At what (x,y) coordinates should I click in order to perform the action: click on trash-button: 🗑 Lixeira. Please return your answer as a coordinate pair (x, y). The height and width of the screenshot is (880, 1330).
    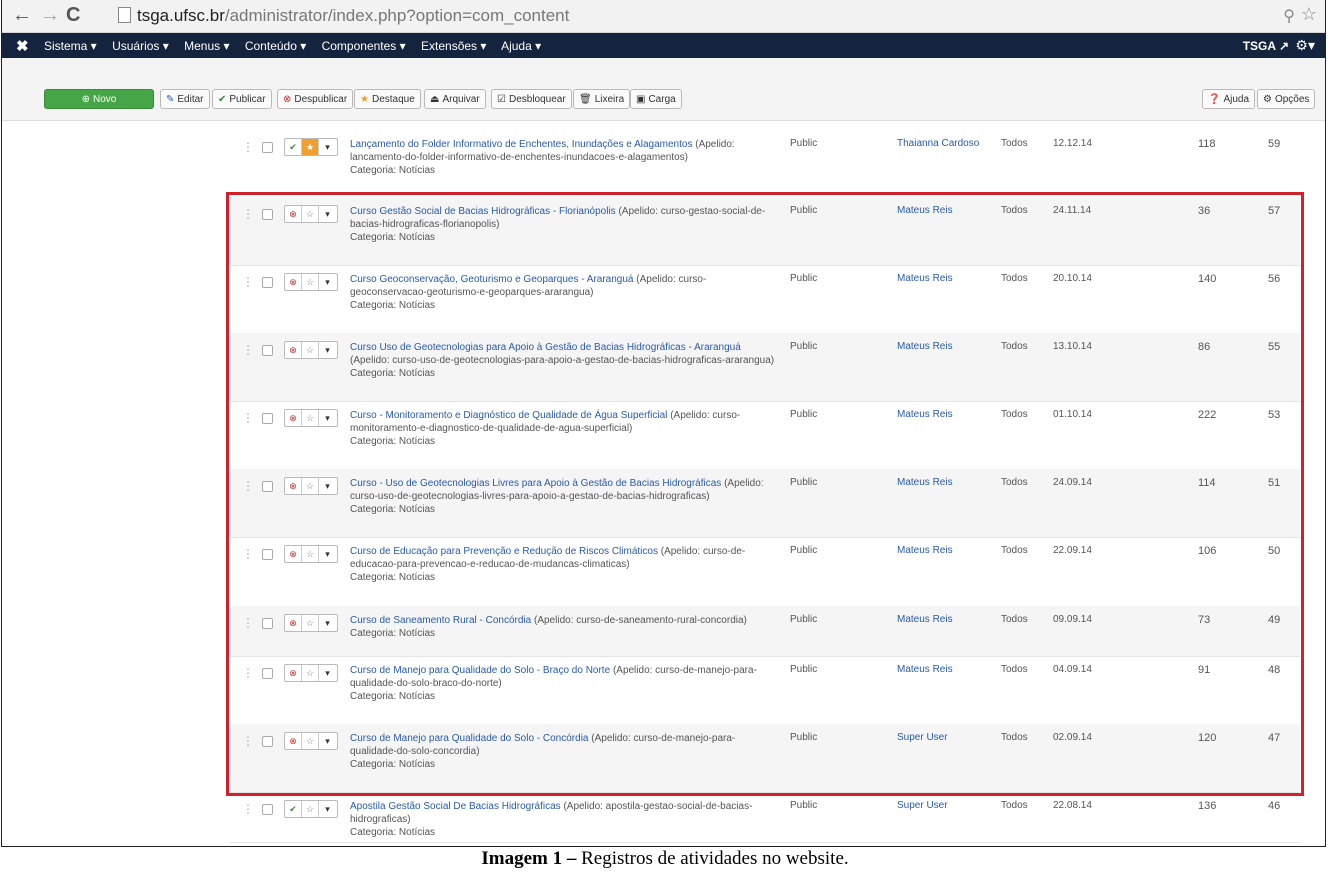
    Looking at the image, I should click on (602, 99).